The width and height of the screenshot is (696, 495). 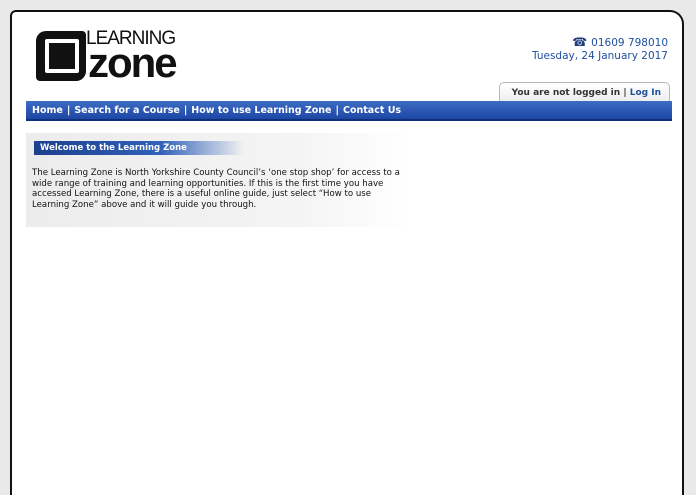 What do you see at coordinates (580, 42) in the screenshot?
I see `phone-icon: ☎` at bounding box center [580, 42].